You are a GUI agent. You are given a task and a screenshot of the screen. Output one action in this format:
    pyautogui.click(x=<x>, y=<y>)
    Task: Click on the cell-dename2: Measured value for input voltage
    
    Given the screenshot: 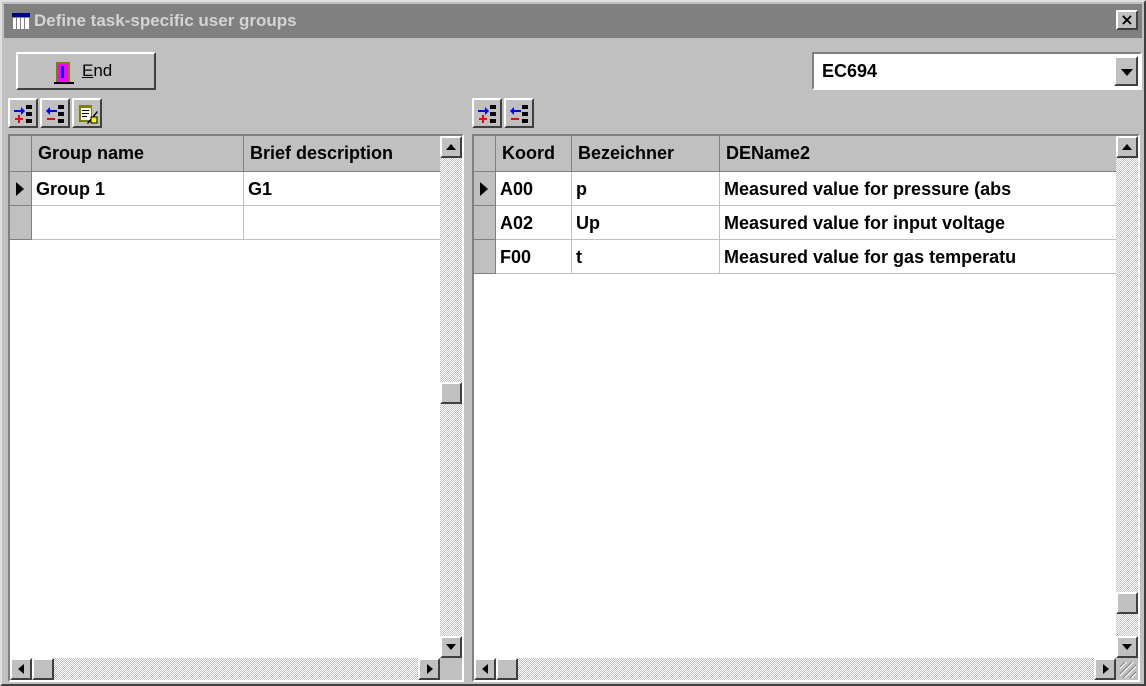 What is the action you would take?
    pyautogui.click(x=918, y=223)
    